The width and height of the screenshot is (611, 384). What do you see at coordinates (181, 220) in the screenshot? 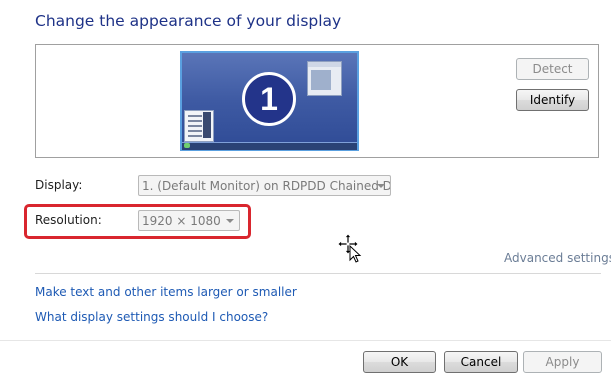
I see `resolution-select-value: 1920 × 1080` at bounding box center [181, 220].